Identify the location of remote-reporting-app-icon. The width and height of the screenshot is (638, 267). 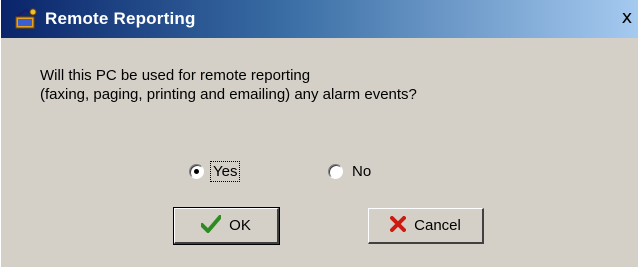
(26, 19).